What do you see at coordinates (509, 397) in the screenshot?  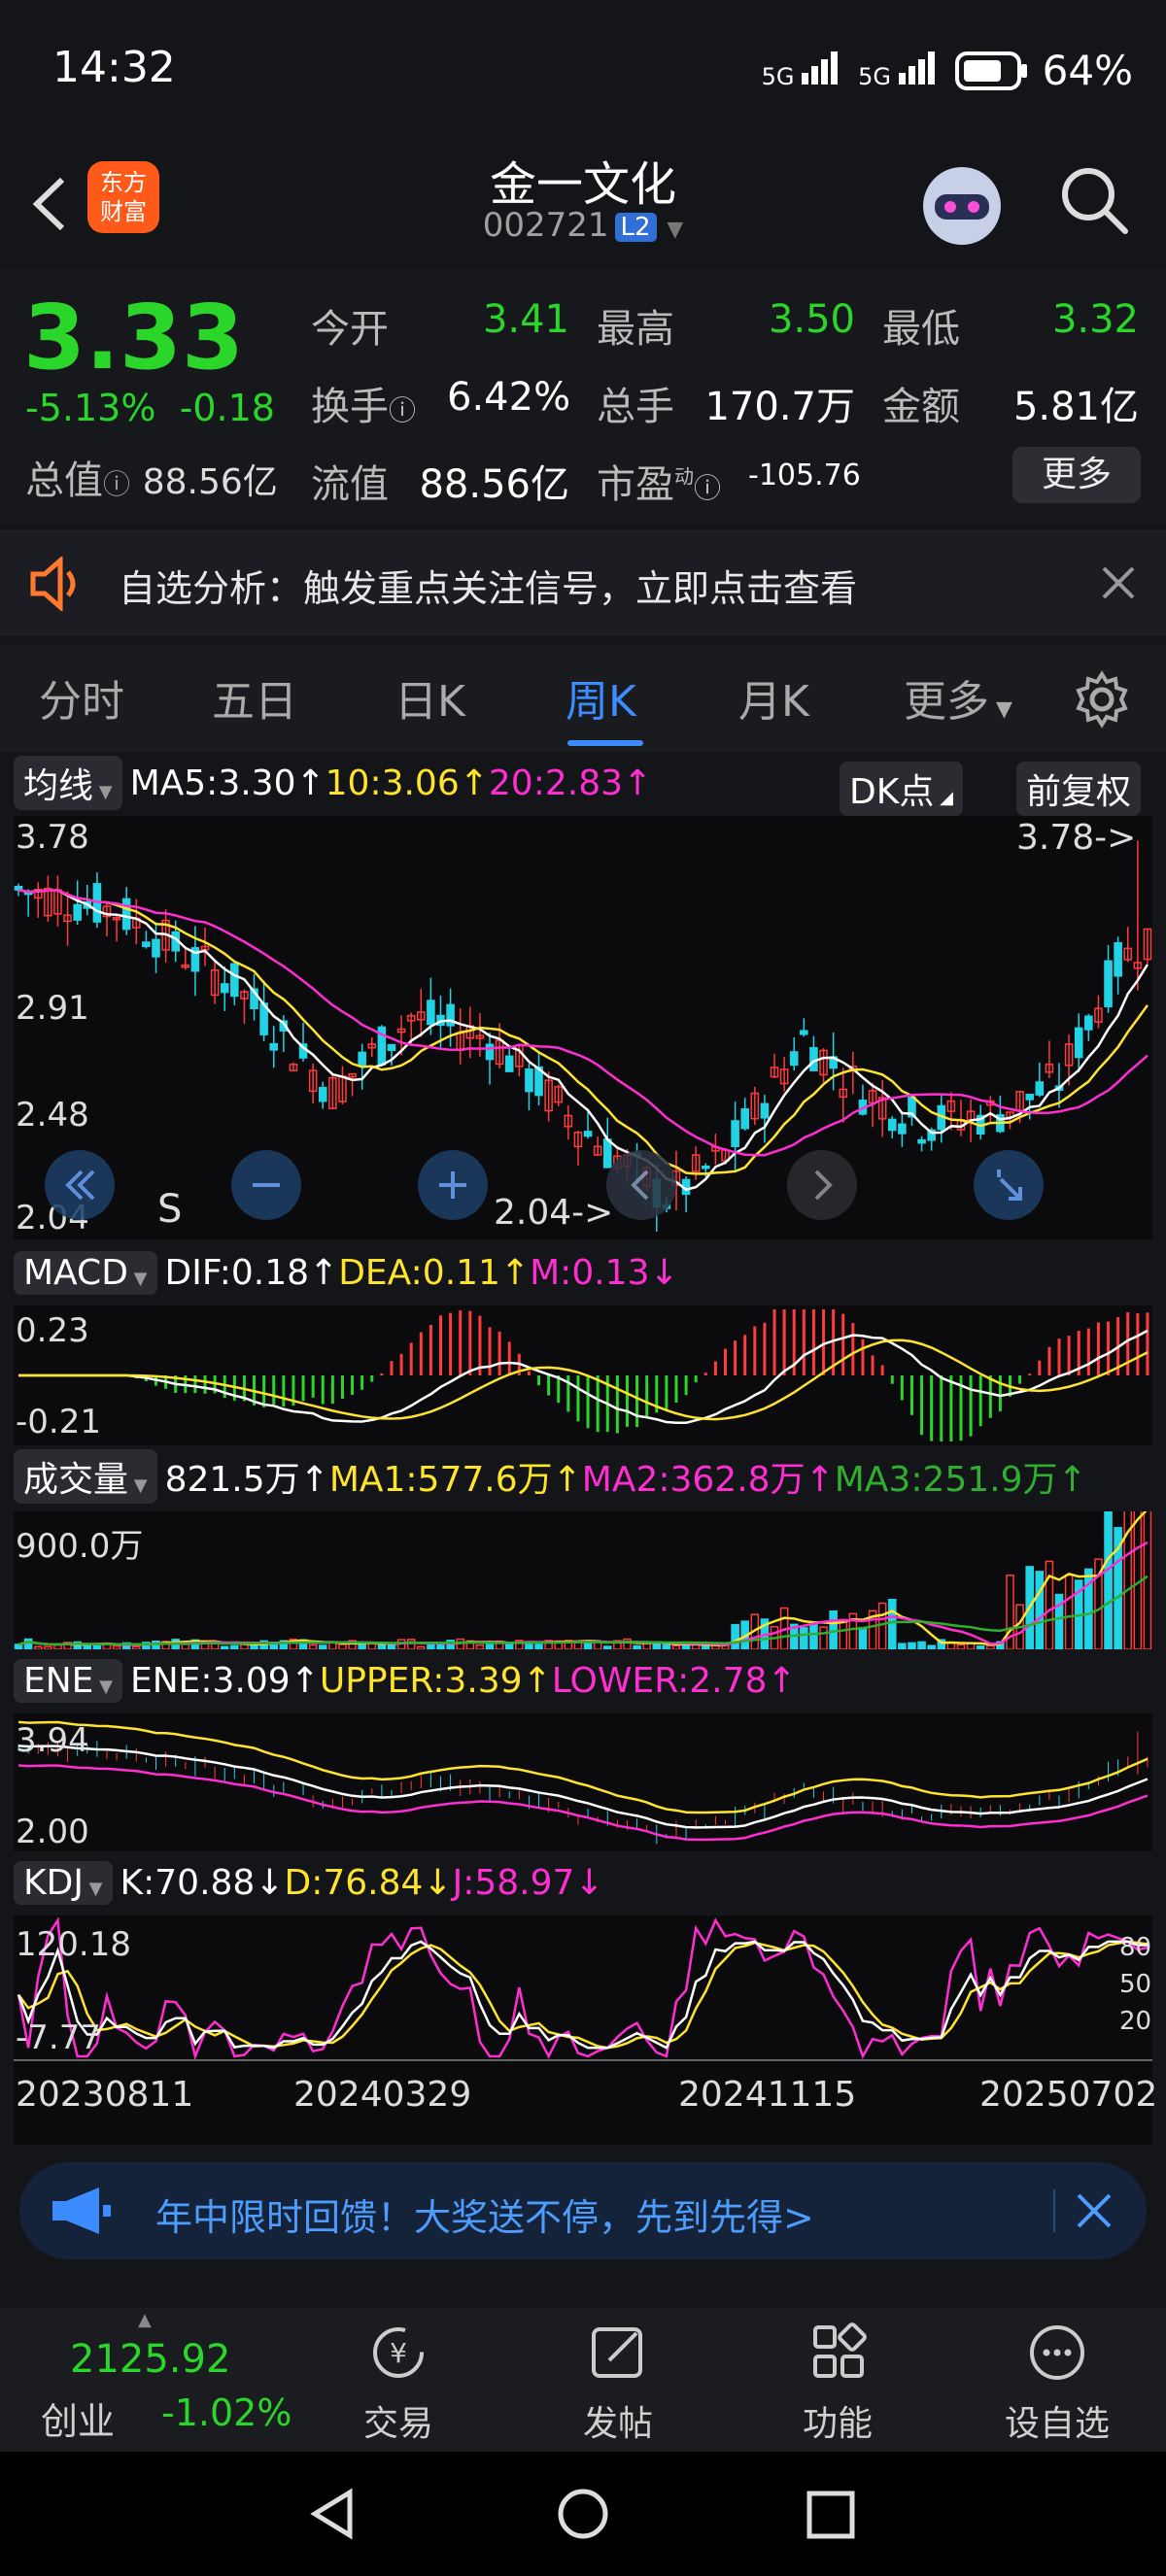 I see `turnover-value: 6.42%` at bounding box center [509, 397].